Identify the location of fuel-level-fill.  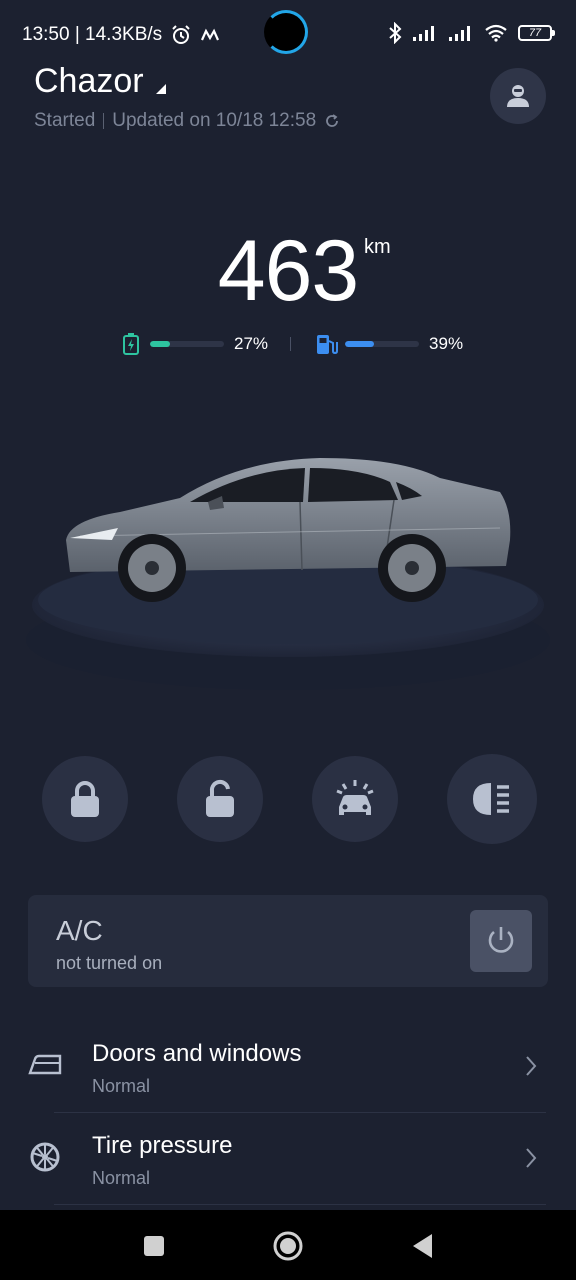
(359, 344).